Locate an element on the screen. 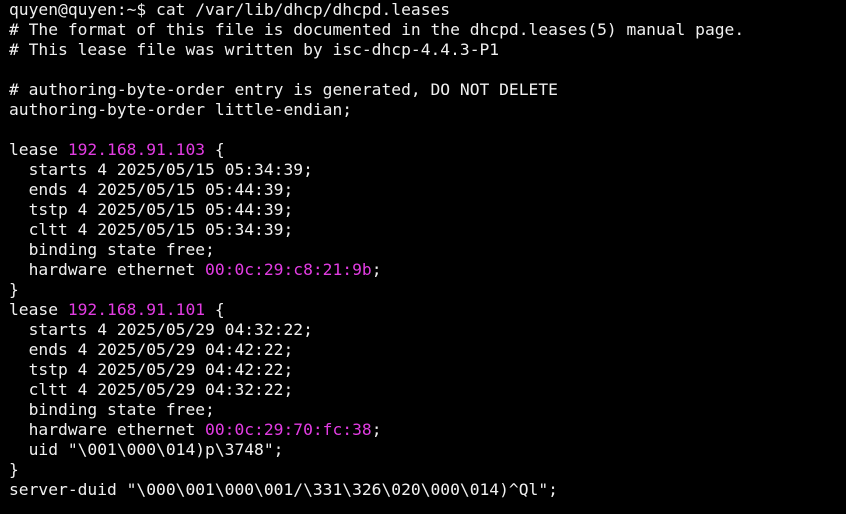 Image resolution: width=846 pixels, height=514 pixels. lease-hardware-ethernet: hardware ethernet 00:0c:29:c8:21:9b; is located at coordinates (427, 270).